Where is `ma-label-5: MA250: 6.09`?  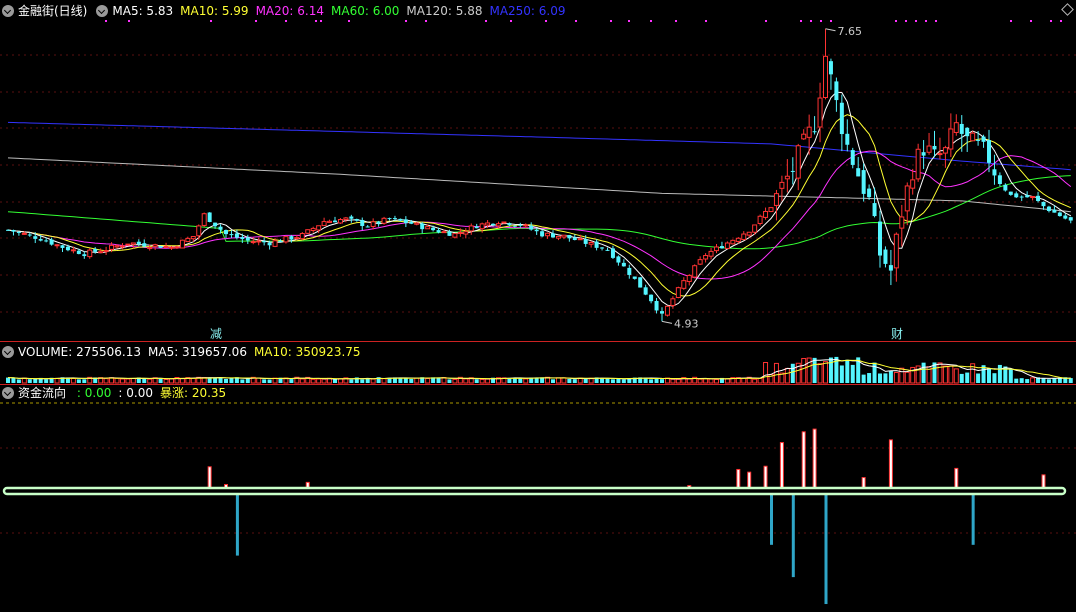 ma-label-5: MA250: 6.09 is located at coordinates (527, 11).